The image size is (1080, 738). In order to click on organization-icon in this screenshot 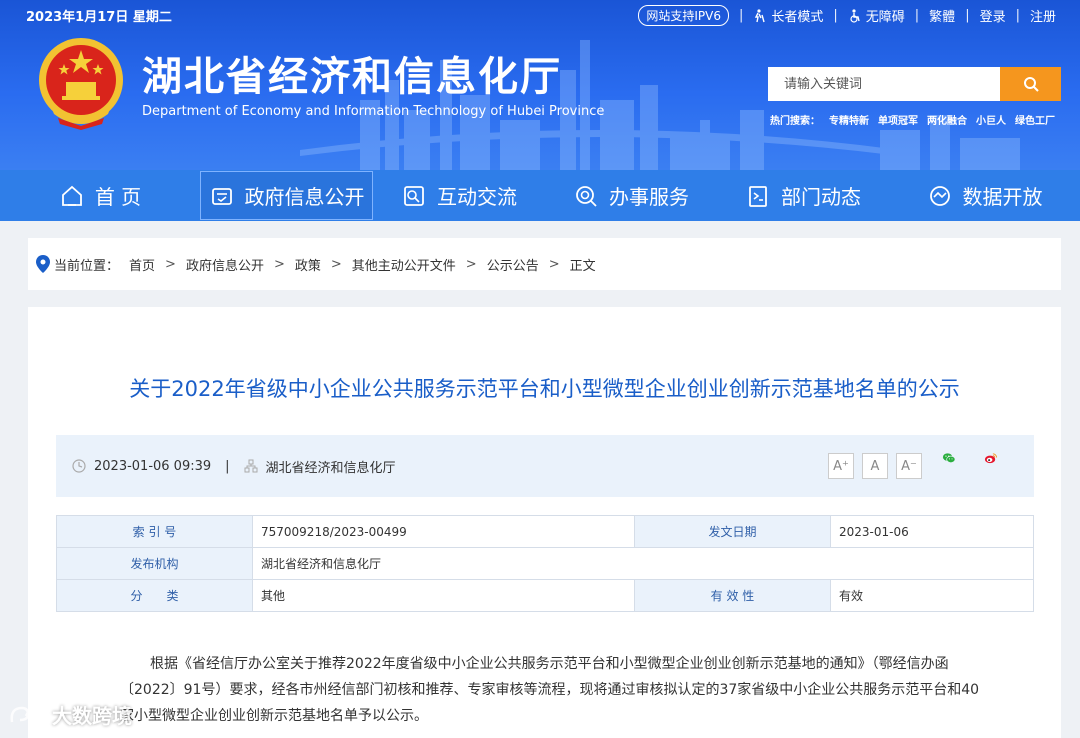, I will do `click(251, 466)`.